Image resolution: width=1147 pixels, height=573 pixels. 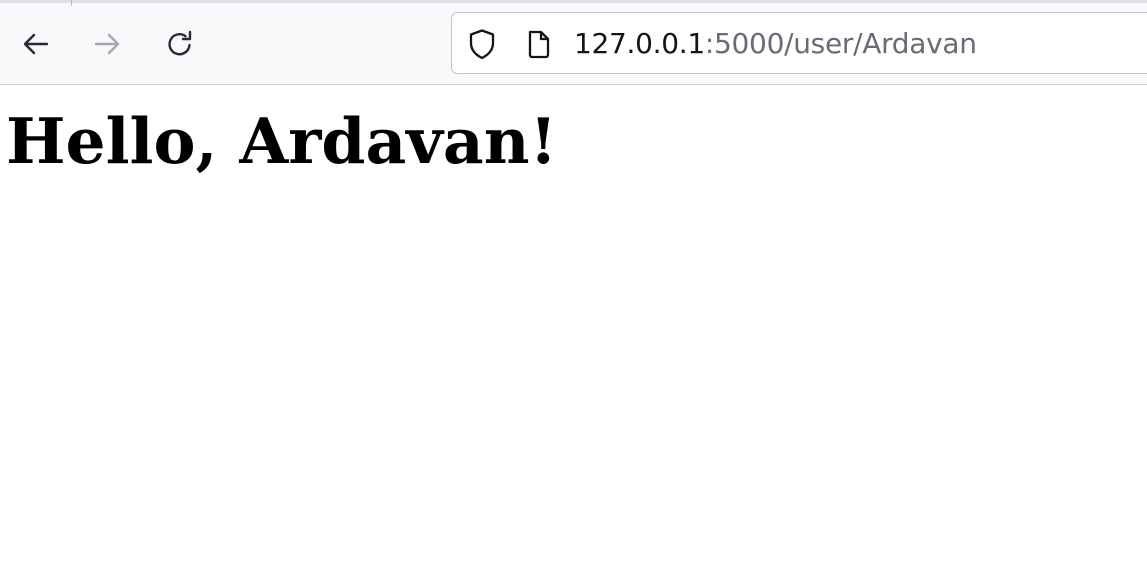 I want to click on arrow-left-icon, so click(x=36, y=44).